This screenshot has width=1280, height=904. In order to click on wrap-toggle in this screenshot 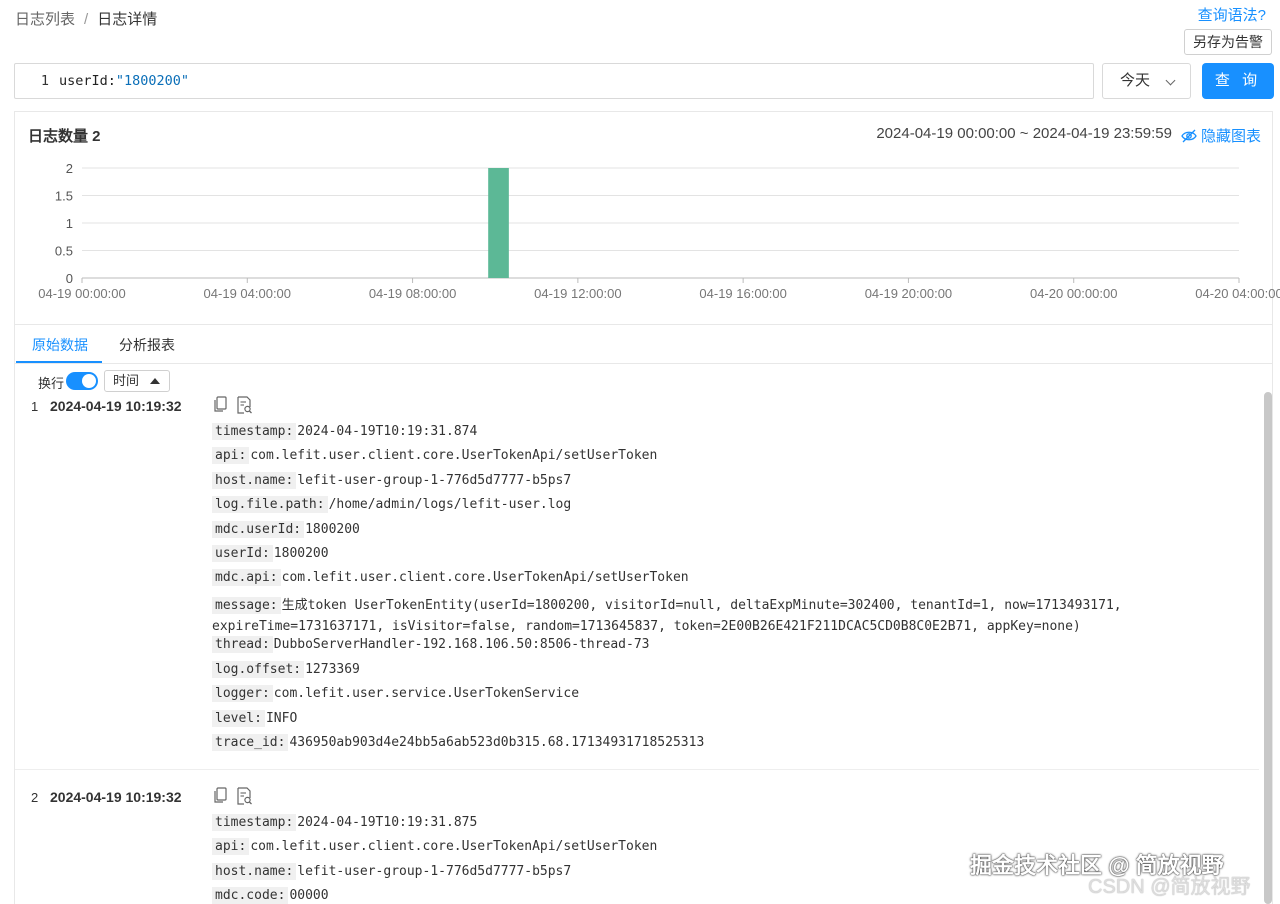, I will do `click(82, 381)`.